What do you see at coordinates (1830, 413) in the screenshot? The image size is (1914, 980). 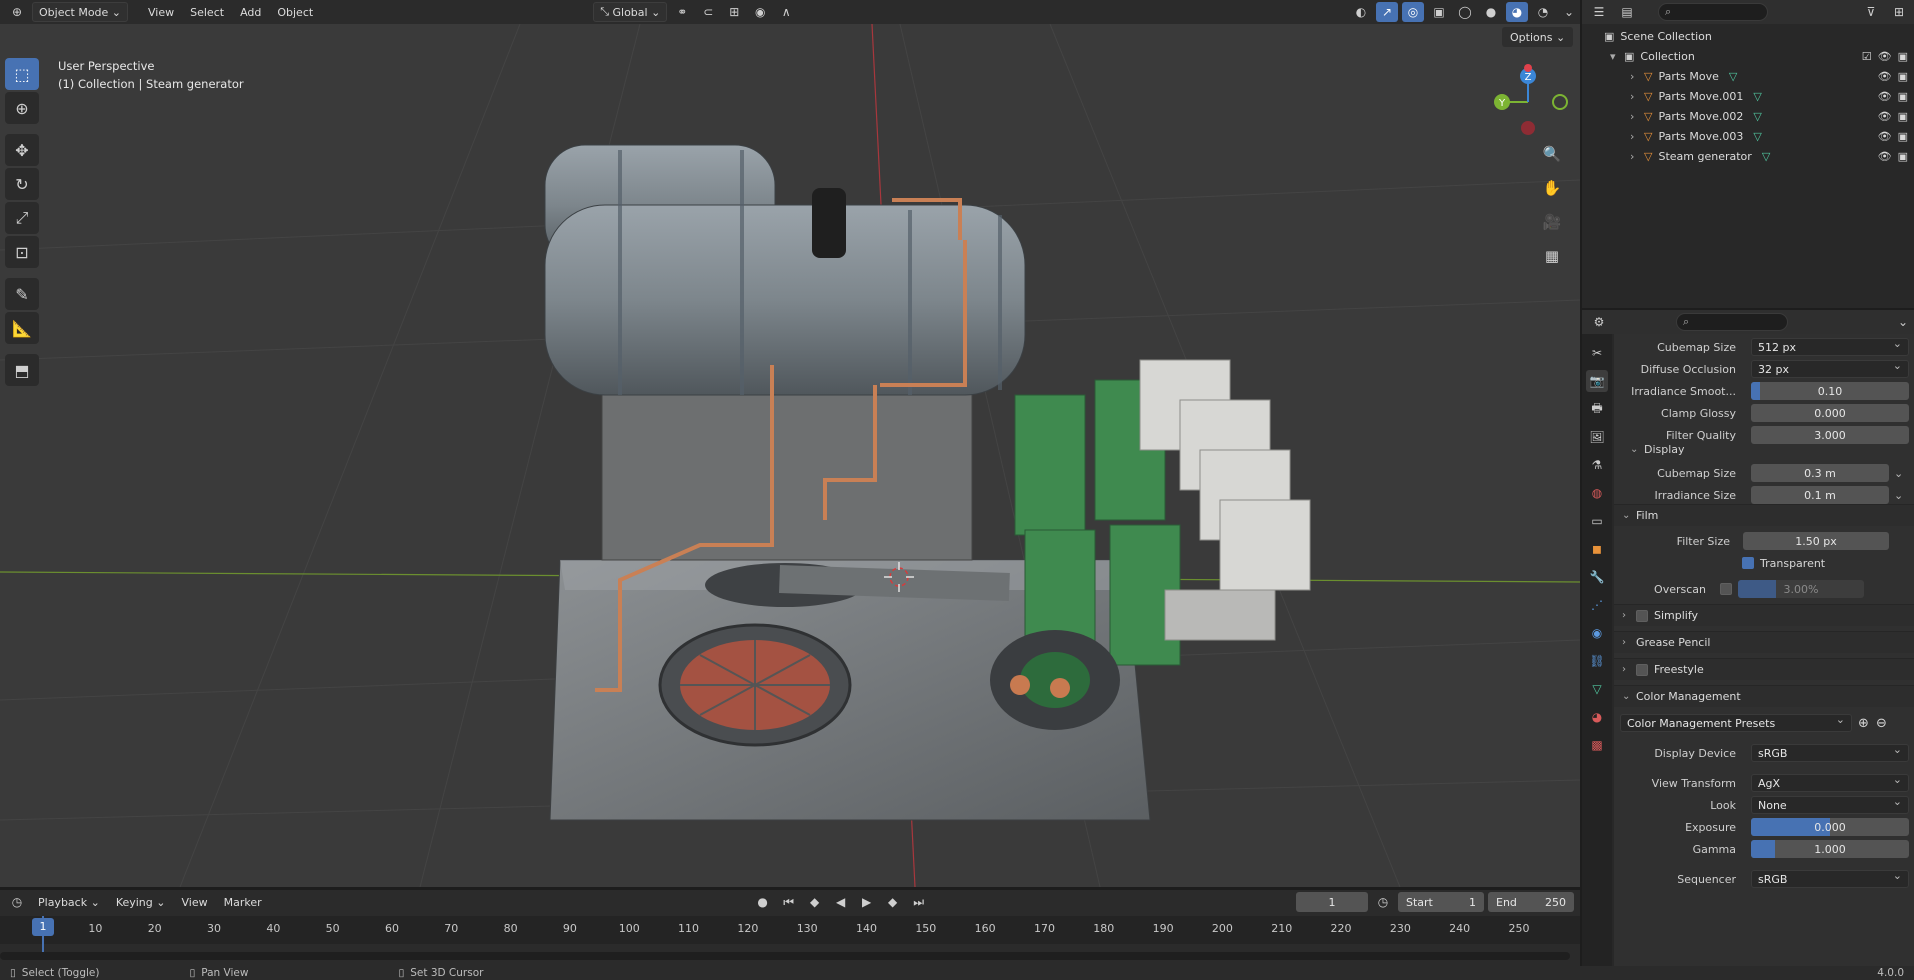 I see `property-field: 0.000` at bounding box center [1830, 413].